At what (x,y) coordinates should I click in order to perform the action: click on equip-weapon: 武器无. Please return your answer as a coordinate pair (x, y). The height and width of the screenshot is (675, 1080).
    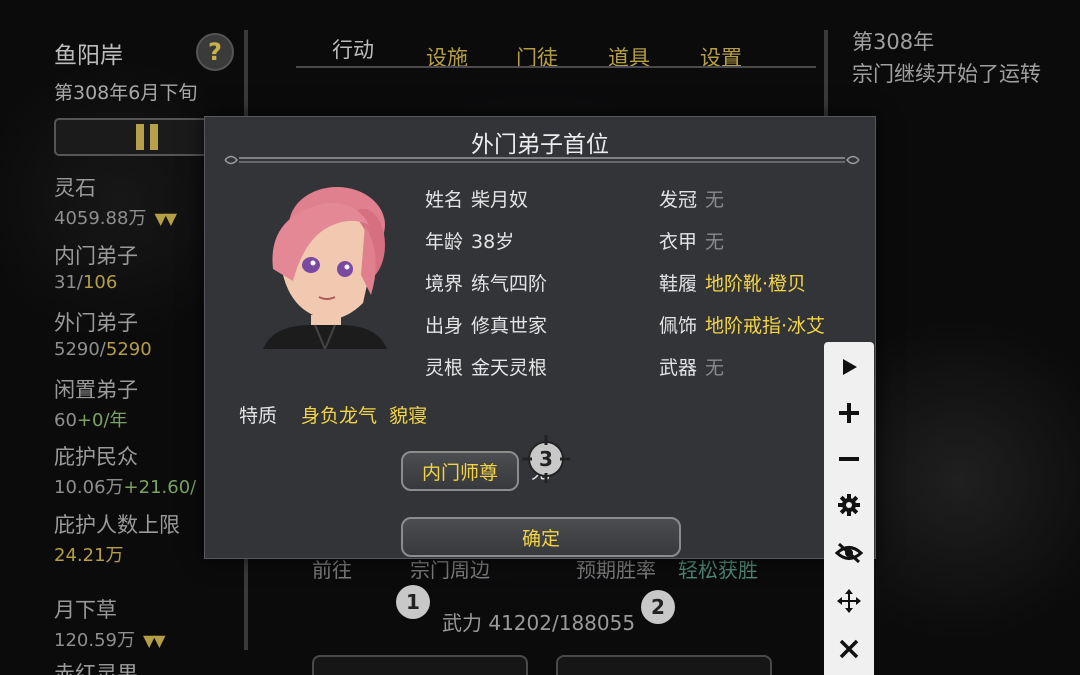
    Looking at the image, I should click on (691, 366).